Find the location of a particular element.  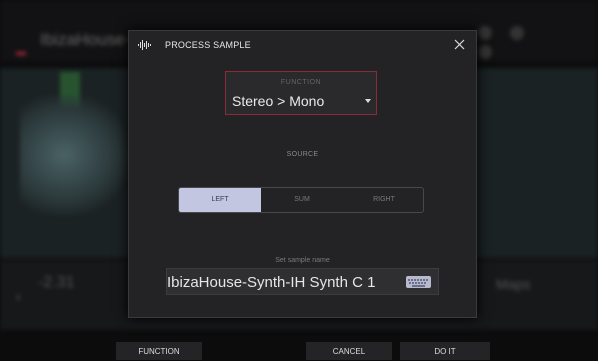

background-left-arrow-icon: ‹ is located at coordinates (18, 296).